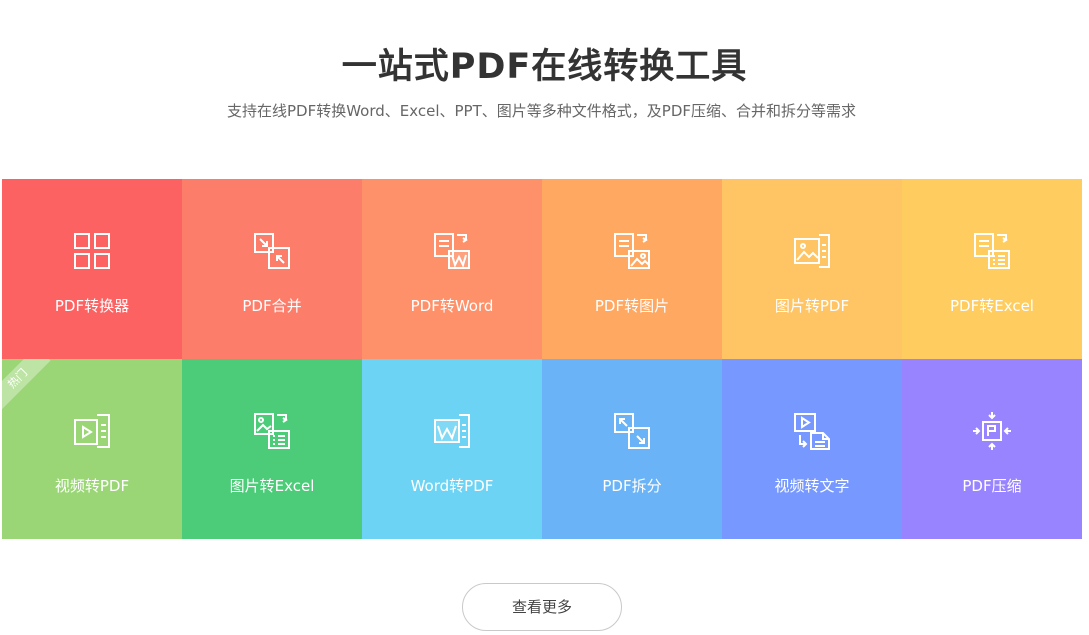 The width and height of the screenshot is (1089, 635). I want to click on tool-tile-pdf-to-excel: PDF转Excel, so click(992, 269).